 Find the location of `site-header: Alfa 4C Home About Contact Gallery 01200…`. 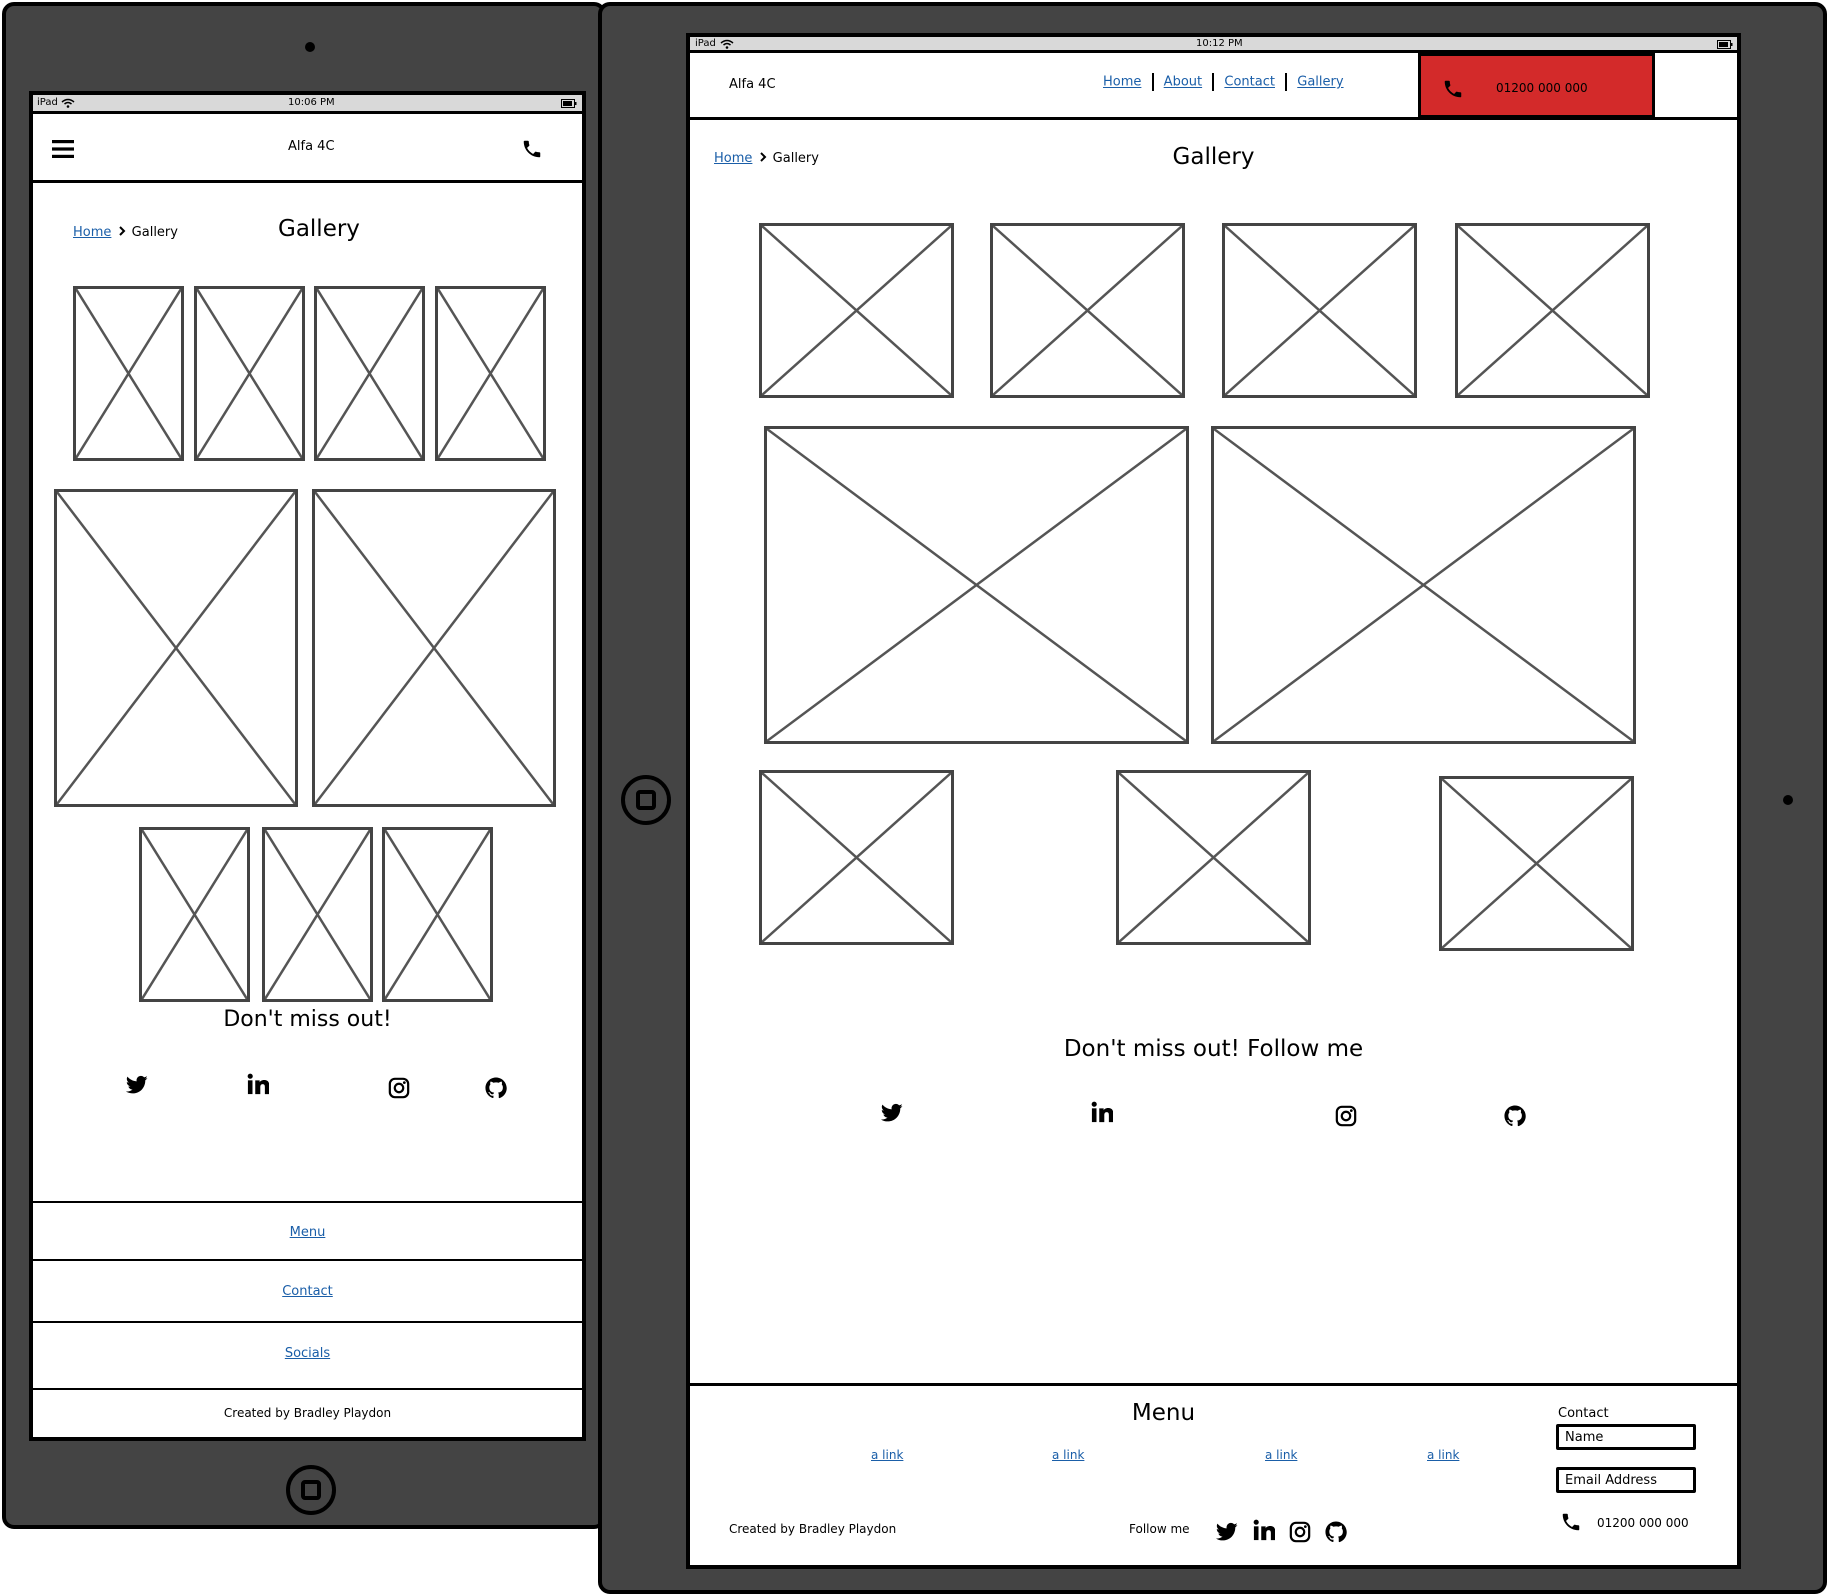

site-header: Alfa 4C Home About Contact Gallery 01200… is located at coordinates (1213, 86).